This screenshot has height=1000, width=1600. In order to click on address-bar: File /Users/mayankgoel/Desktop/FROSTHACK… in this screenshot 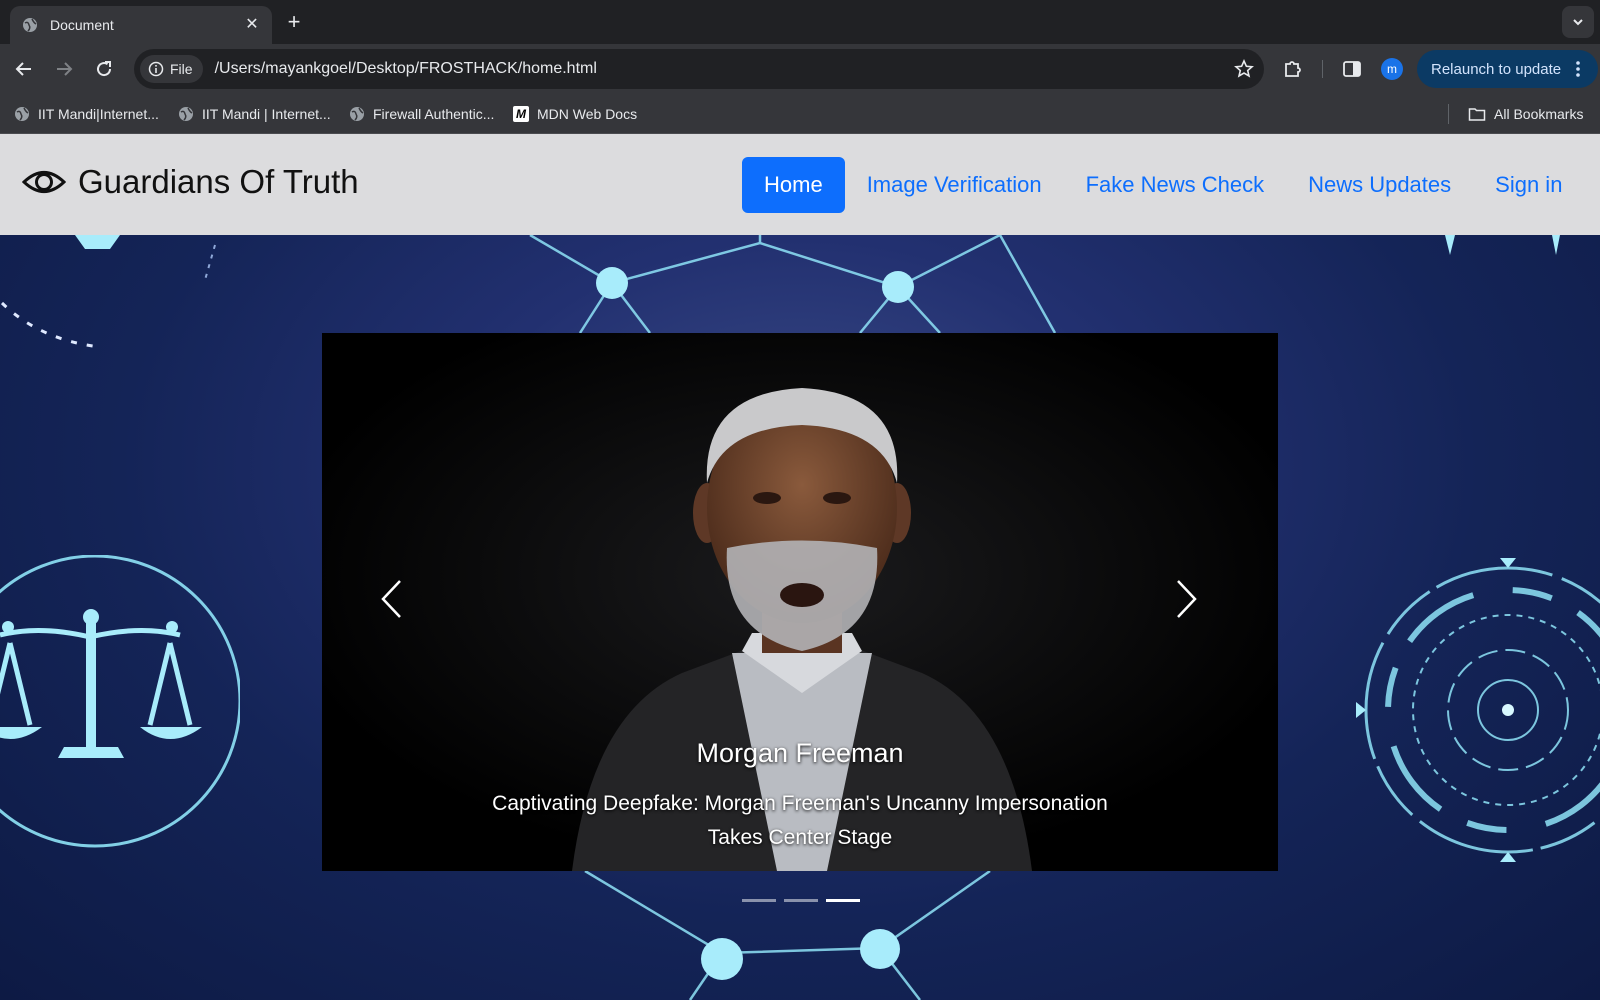, I will do `click(699, 69)`.